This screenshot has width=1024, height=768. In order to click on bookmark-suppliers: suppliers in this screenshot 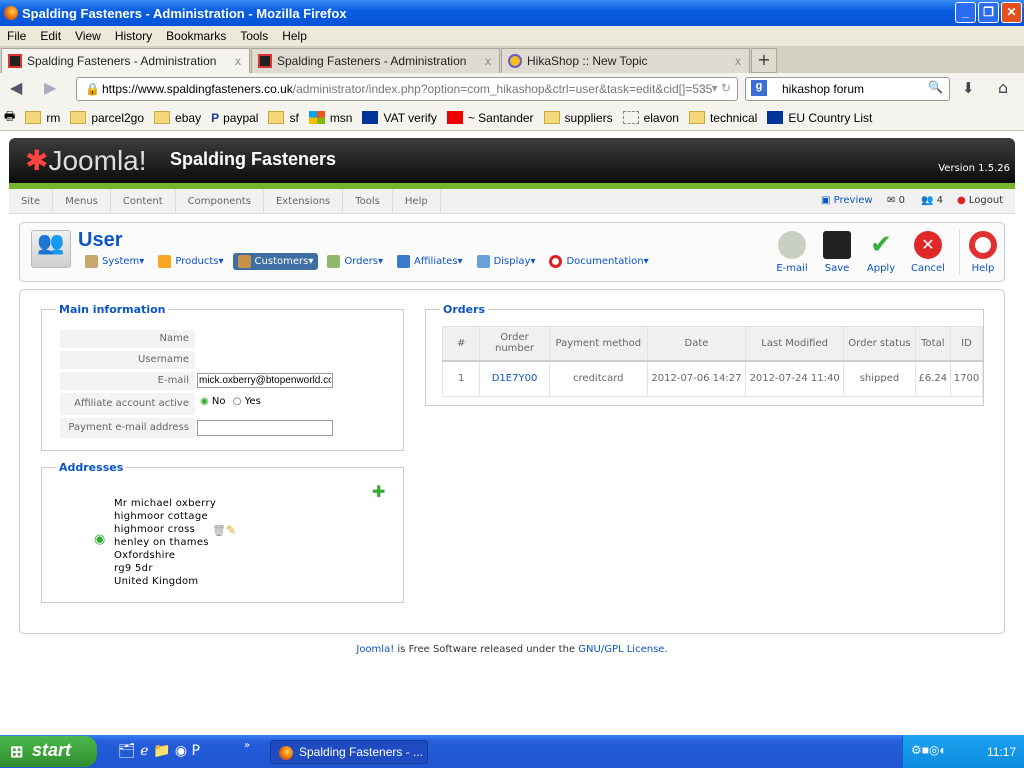, I will do `click(578, 118)`.